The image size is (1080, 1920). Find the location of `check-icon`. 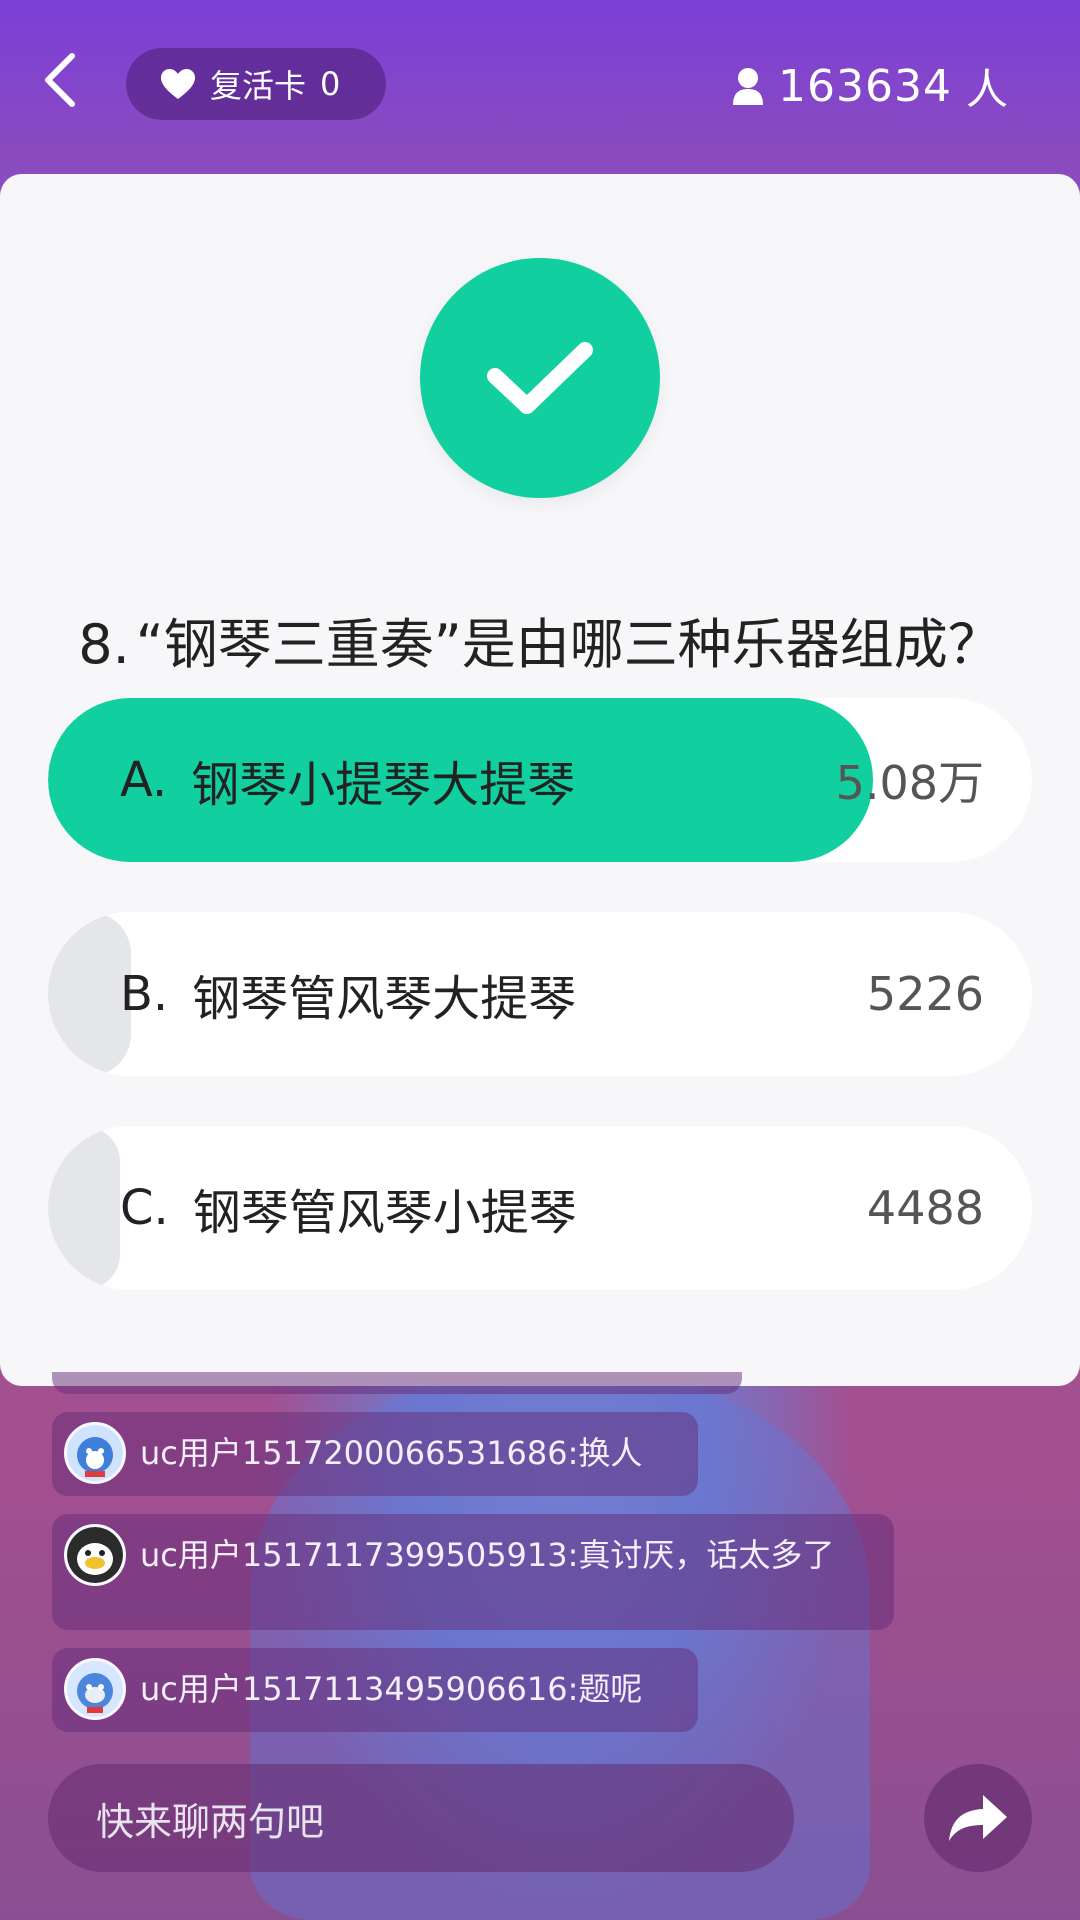

check-icon is located at coordinates (540, 378).